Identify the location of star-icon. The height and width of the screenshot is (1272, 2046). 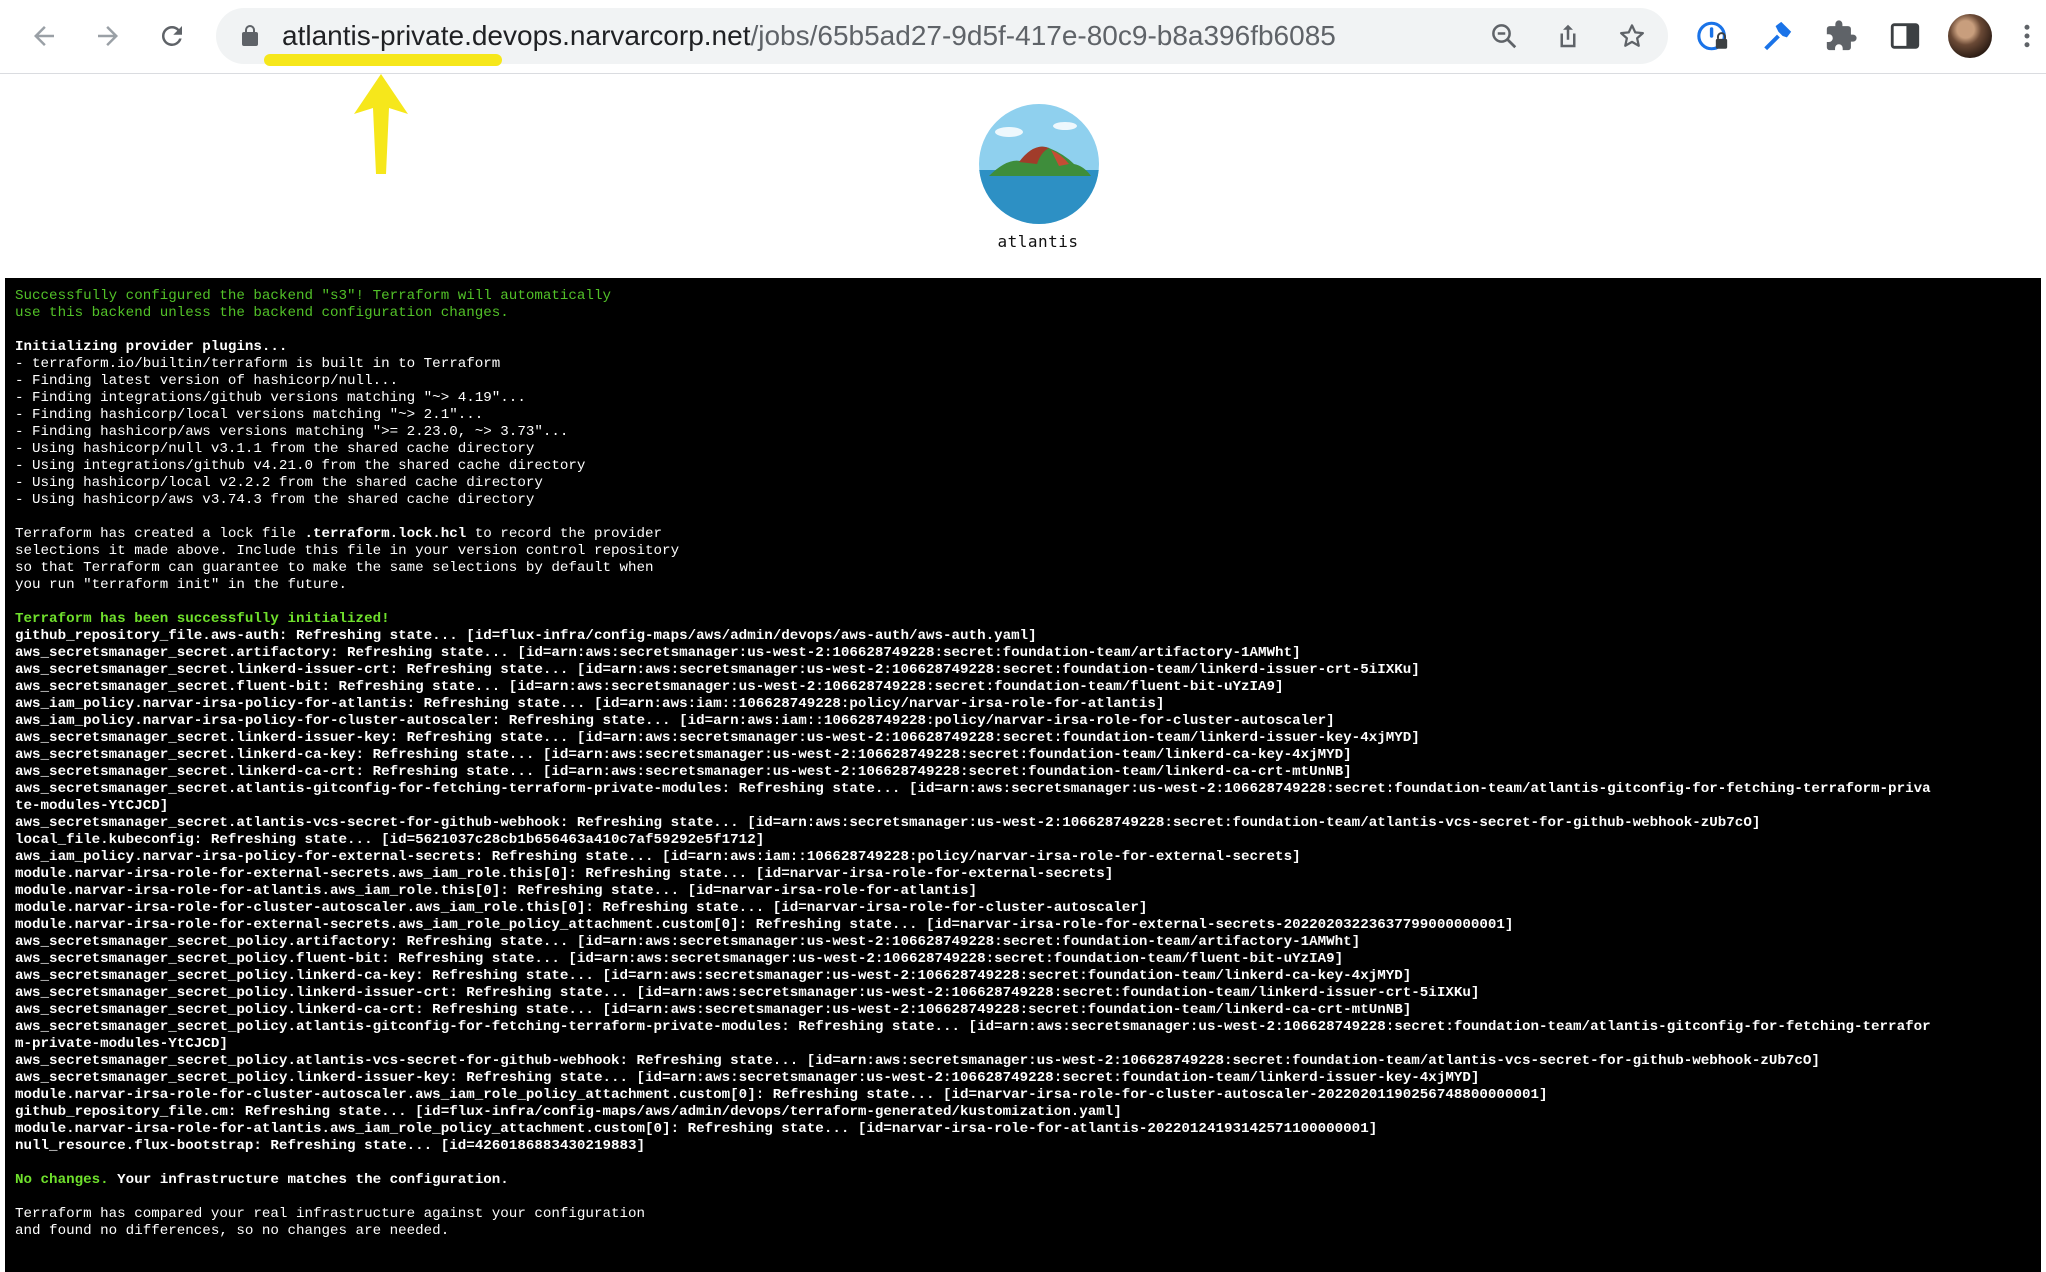
(1632, 35).